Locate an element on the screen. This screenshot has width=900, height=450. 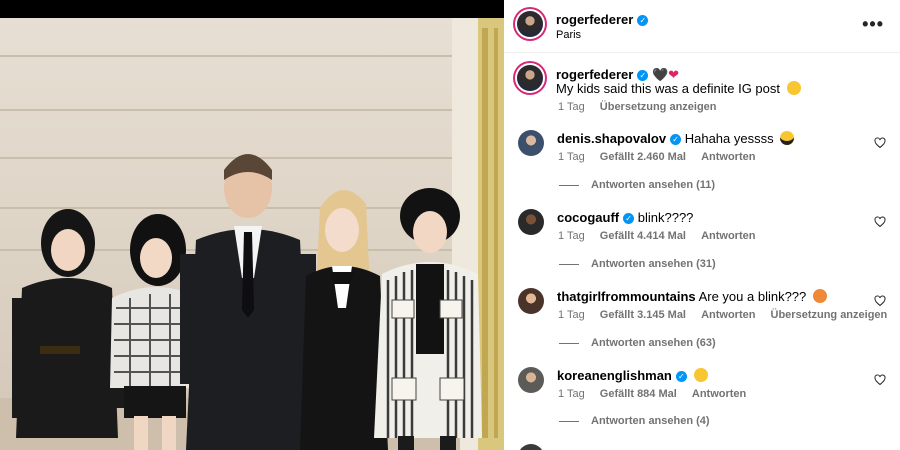
author-avatar is located at coordinates (530, 24).